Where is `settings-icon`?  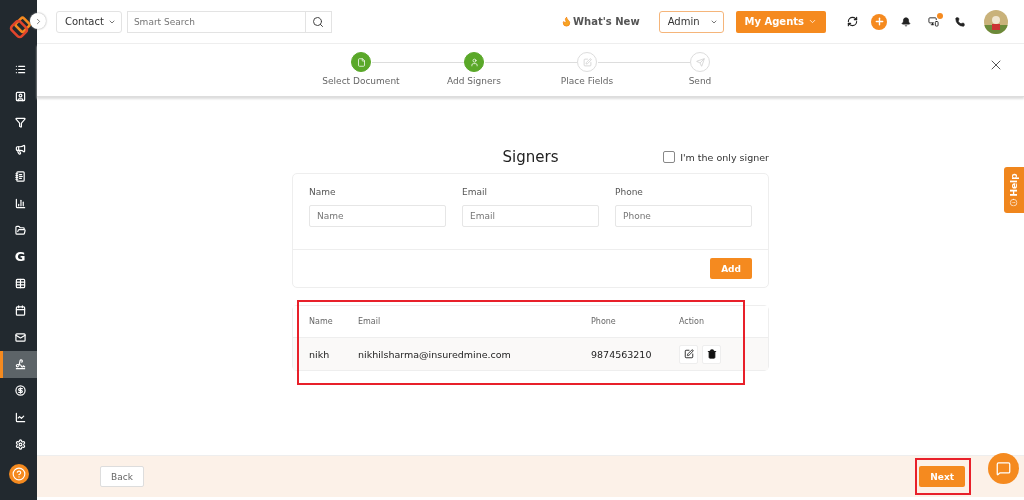 settings-icon is located at coordinates (20, 445).